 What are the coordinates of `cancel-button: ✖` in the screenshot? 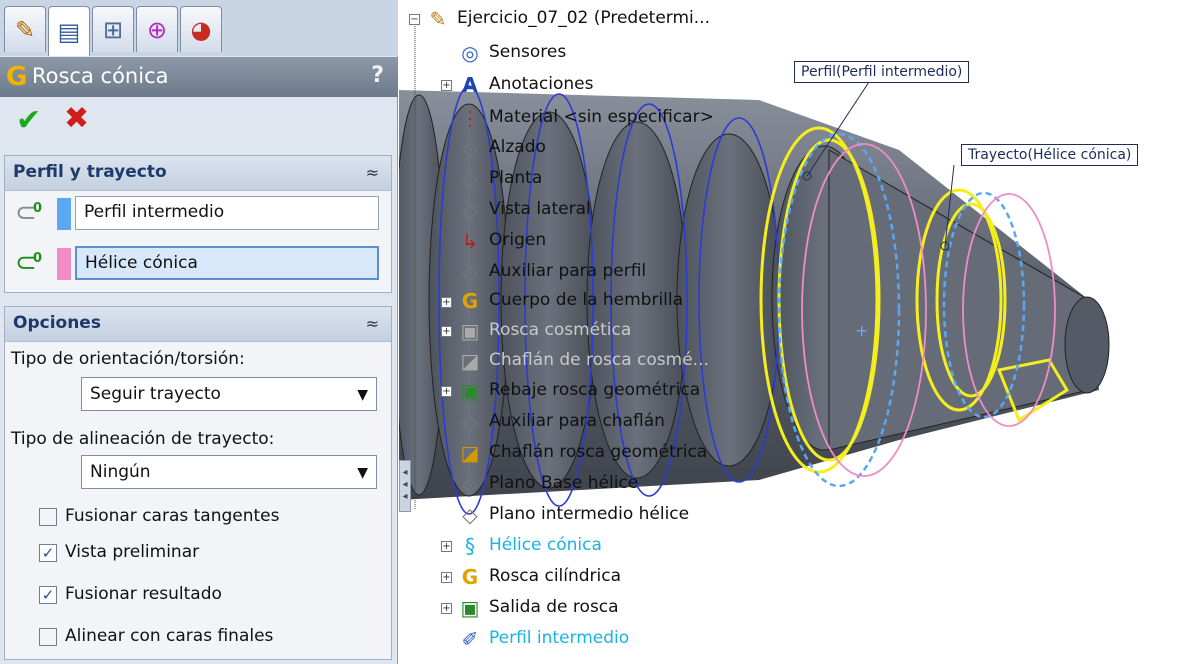 It's located at (76, 118).